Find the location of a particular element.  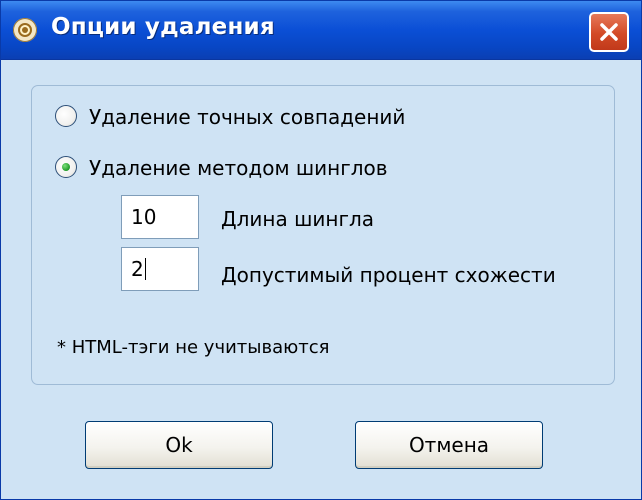

similarity-percent-input: 2 is located at coordinates (160, 269).